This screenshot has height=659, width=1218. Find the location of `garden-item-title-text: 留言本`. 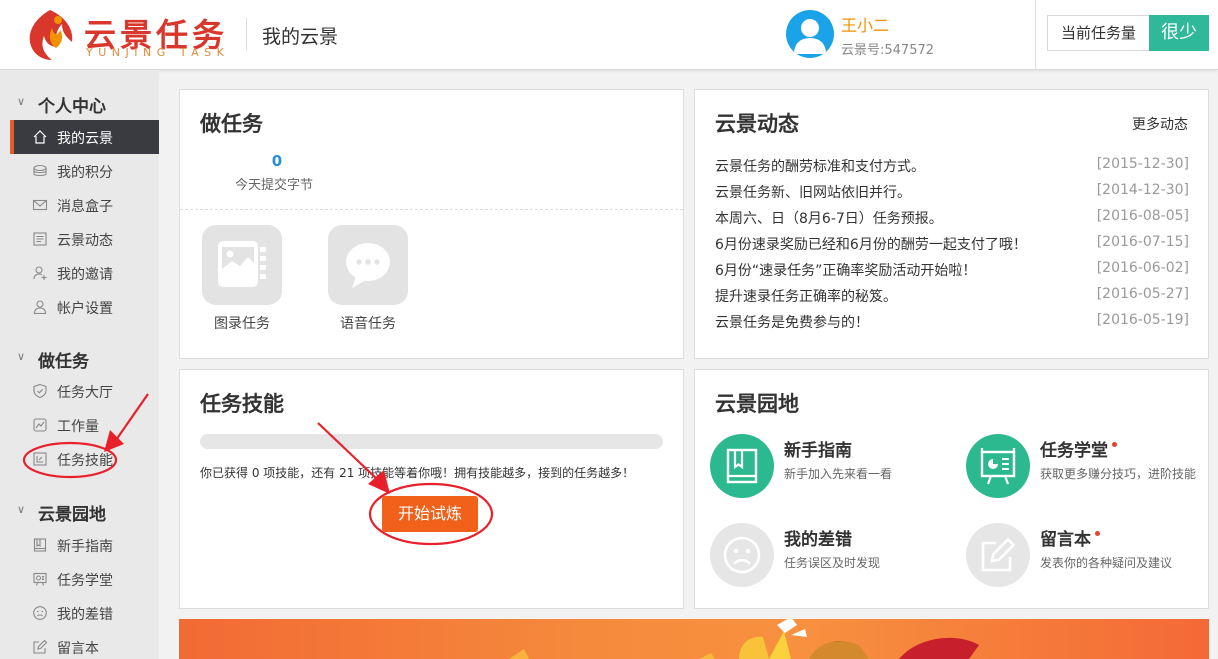

garden-item-title-text: 留言本 is located at coordinates (1065, 540).